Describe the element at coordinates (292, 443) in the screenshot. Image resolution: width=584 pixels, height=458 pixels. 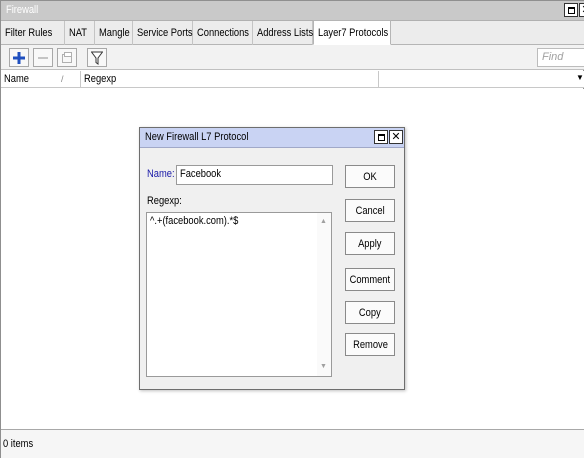
I see `status-bar: 0 items` at that location.